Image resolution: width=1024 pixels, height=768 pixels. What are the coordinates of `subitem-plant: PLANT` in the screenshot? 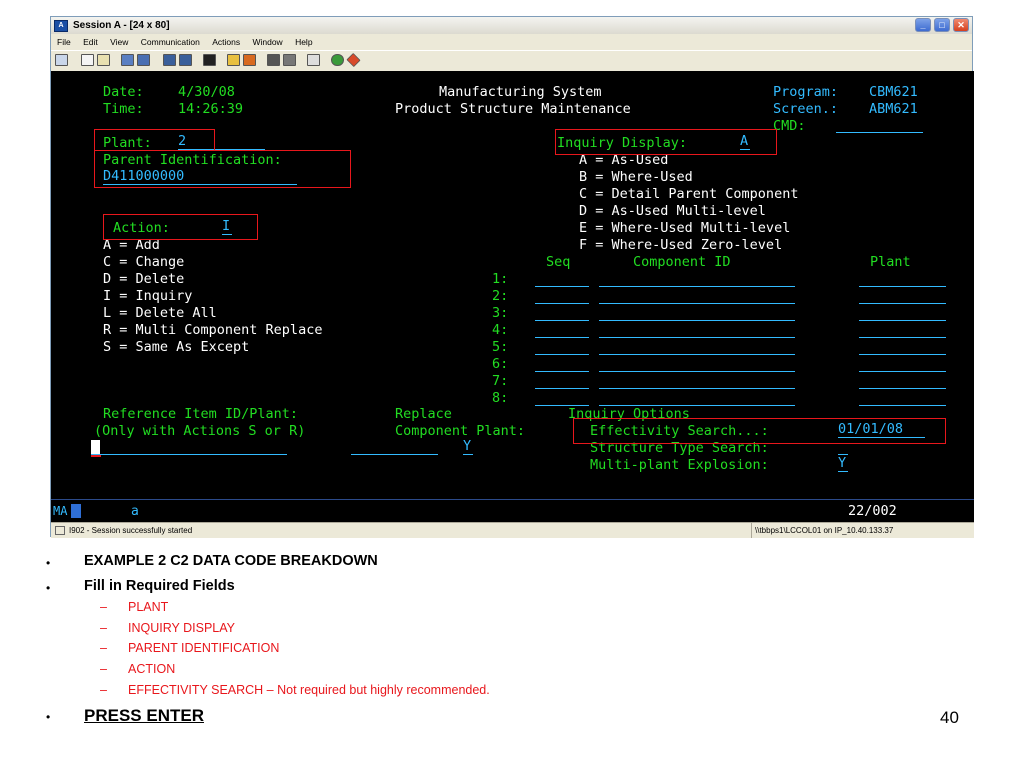 It's located at (148, 607).